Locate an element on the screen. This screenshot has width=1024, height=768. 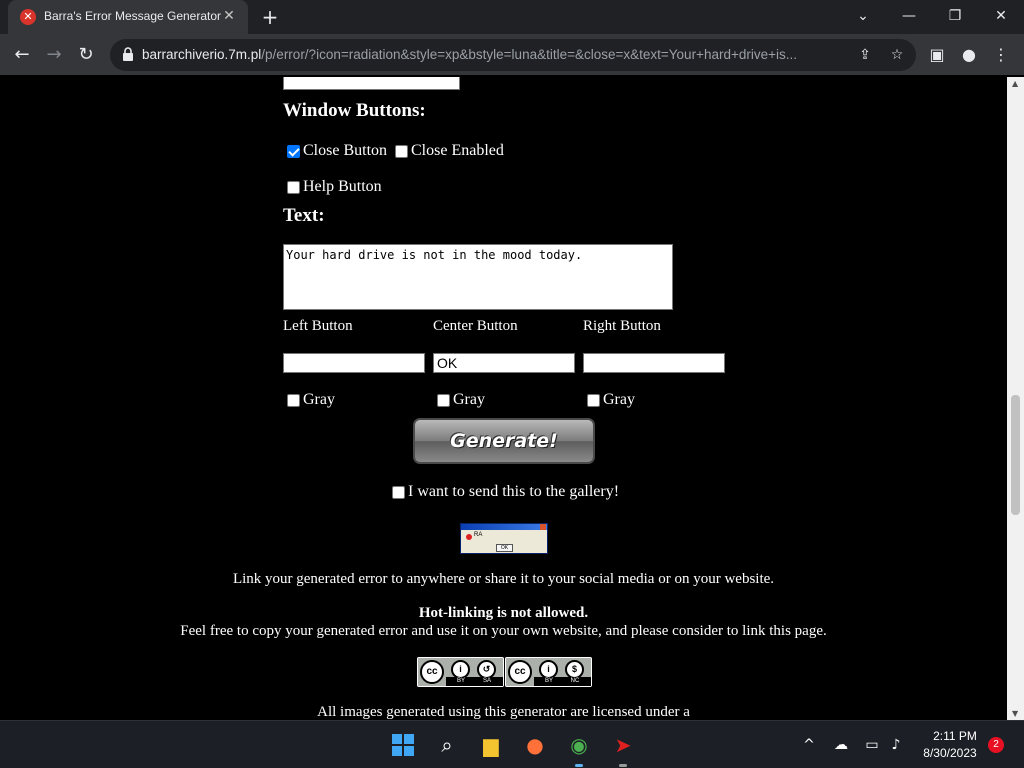
cc-by-nc-badge: cc i $ BY NC is located at coordinates (548, 672).